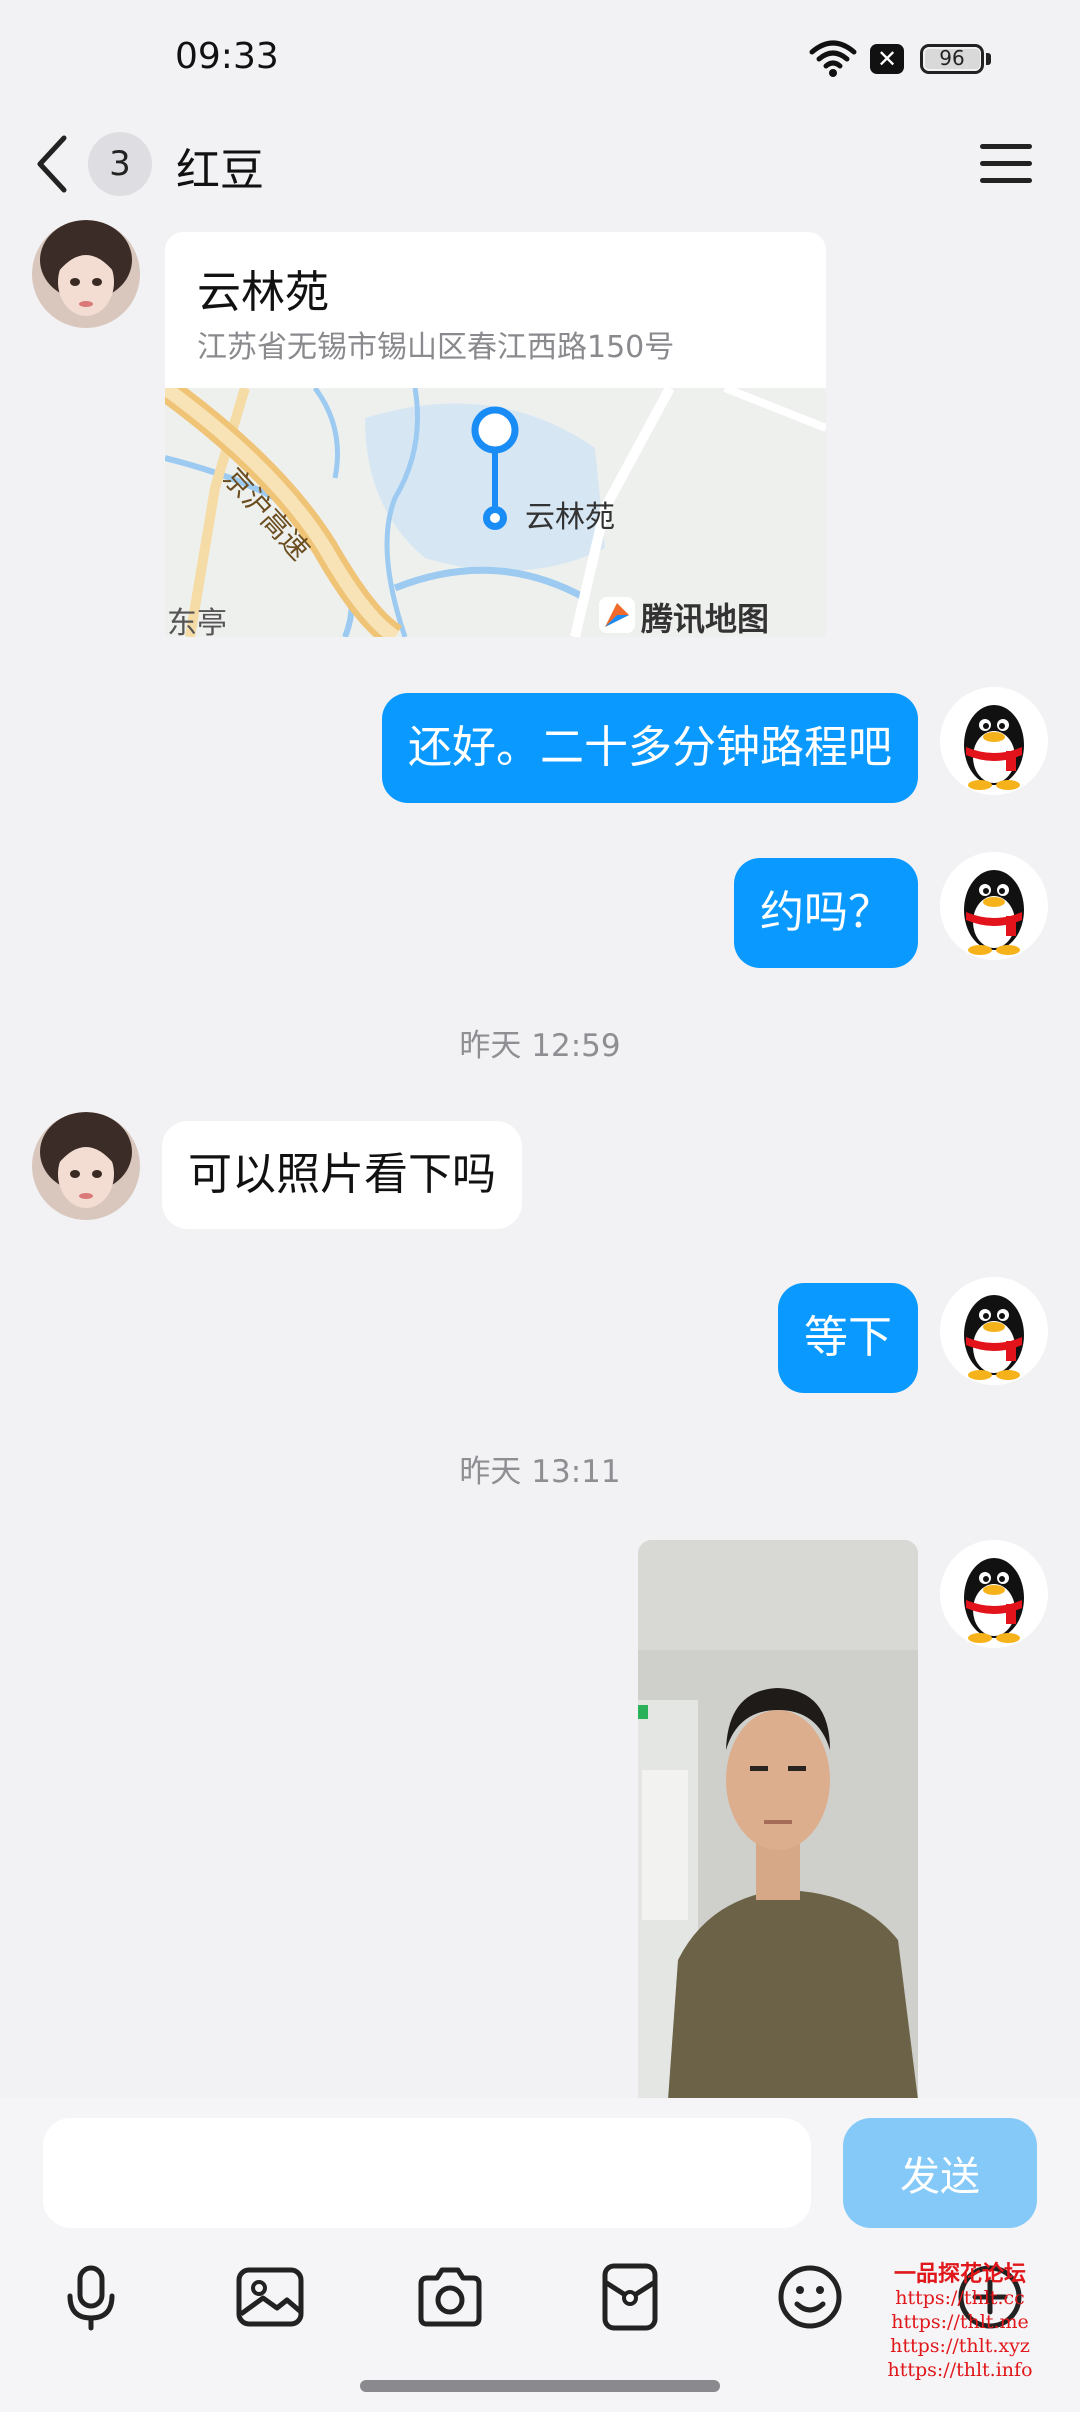 The width and height of the screenshot is (1080, 2412). I want to click on contact-name: 红豆, so click(220, 170).